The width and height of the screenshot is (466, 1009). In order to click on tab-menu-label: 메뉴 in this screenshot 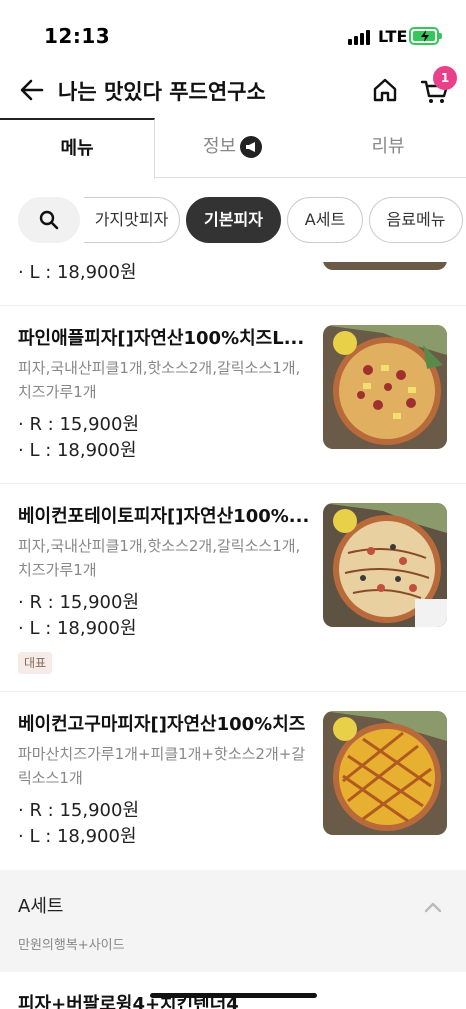, I will do `click(77, 148)`.